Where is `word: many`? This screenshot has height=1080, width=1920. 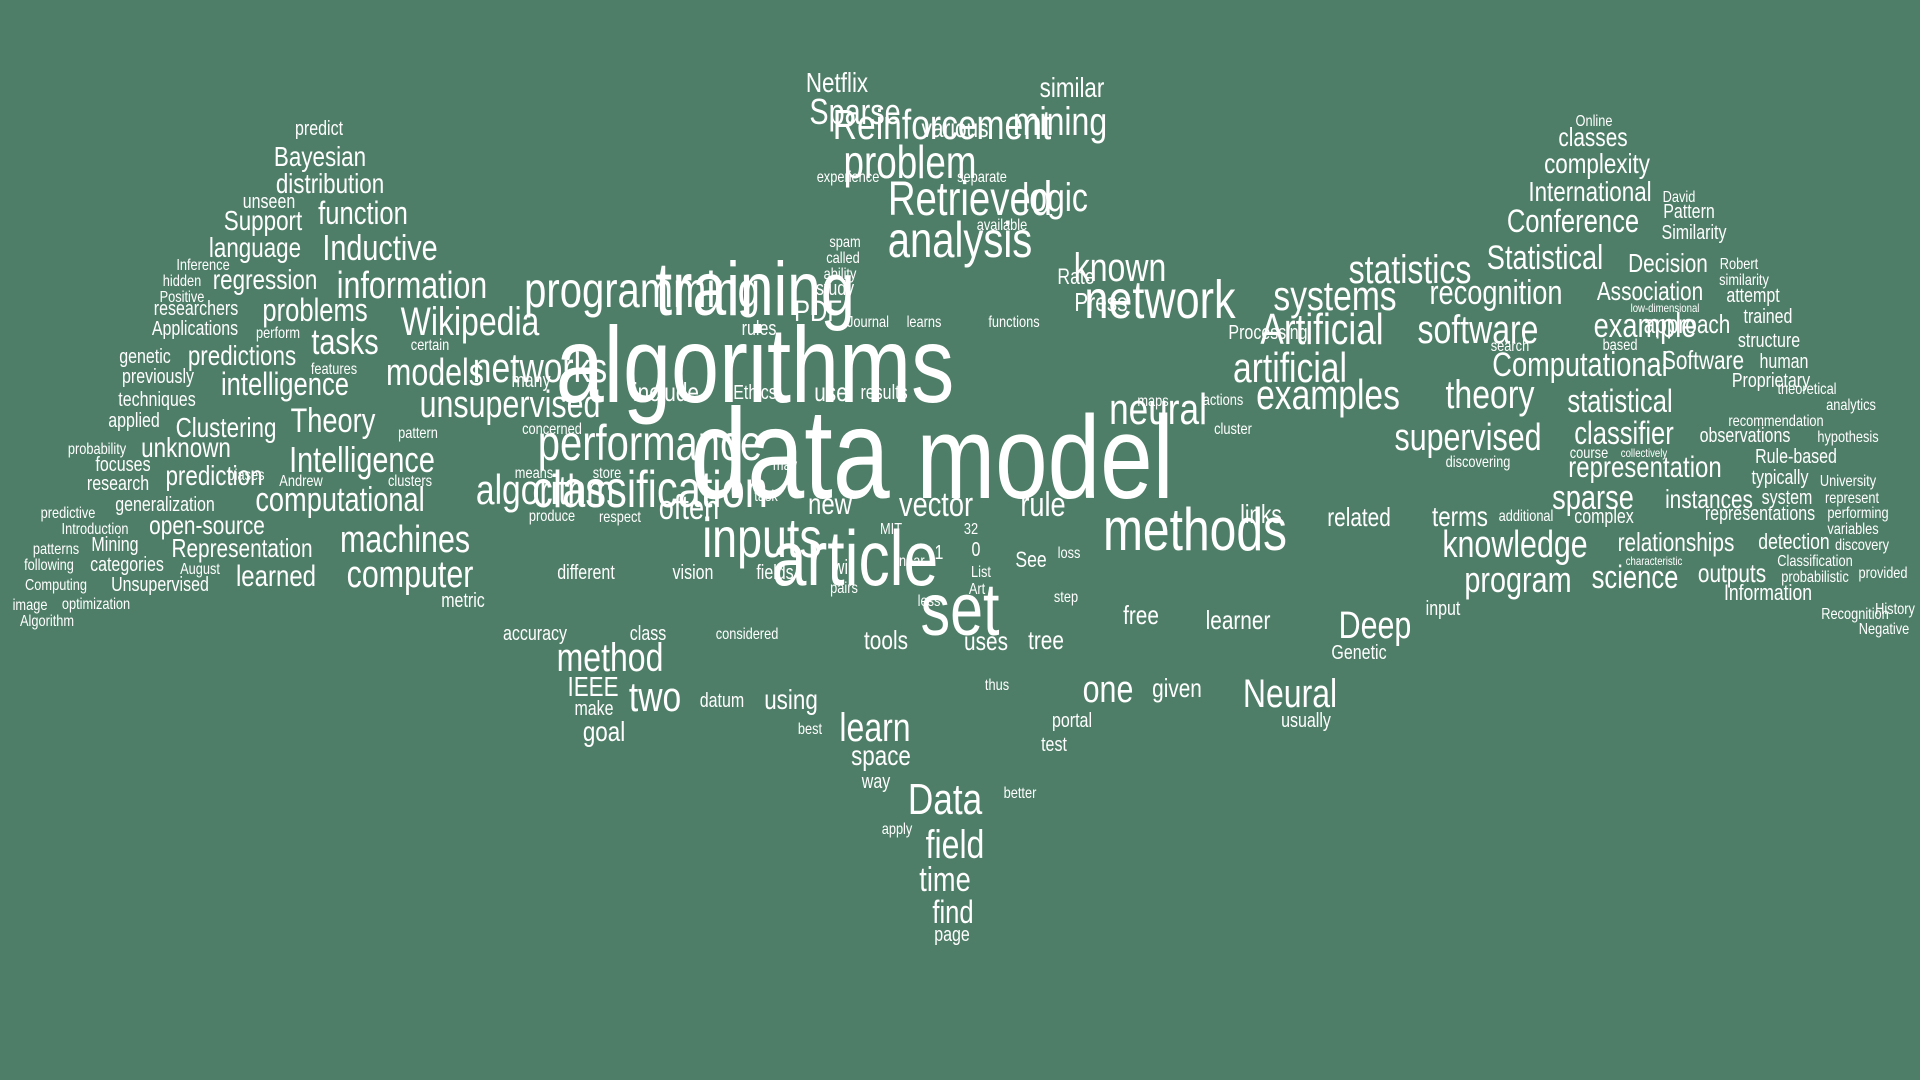 word: many is located at coordinates (531, 381).